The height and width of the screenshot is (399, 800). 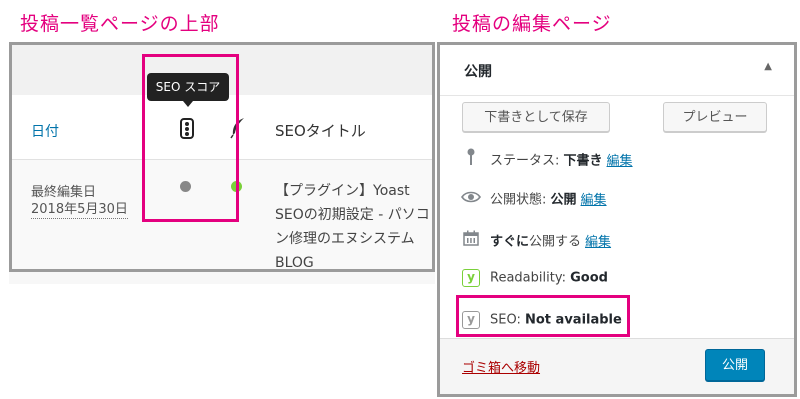 What do you see at coordinates (543, 316) in the screenshot?
I see `seo-row-highlight` at bounding box center [543, 316].